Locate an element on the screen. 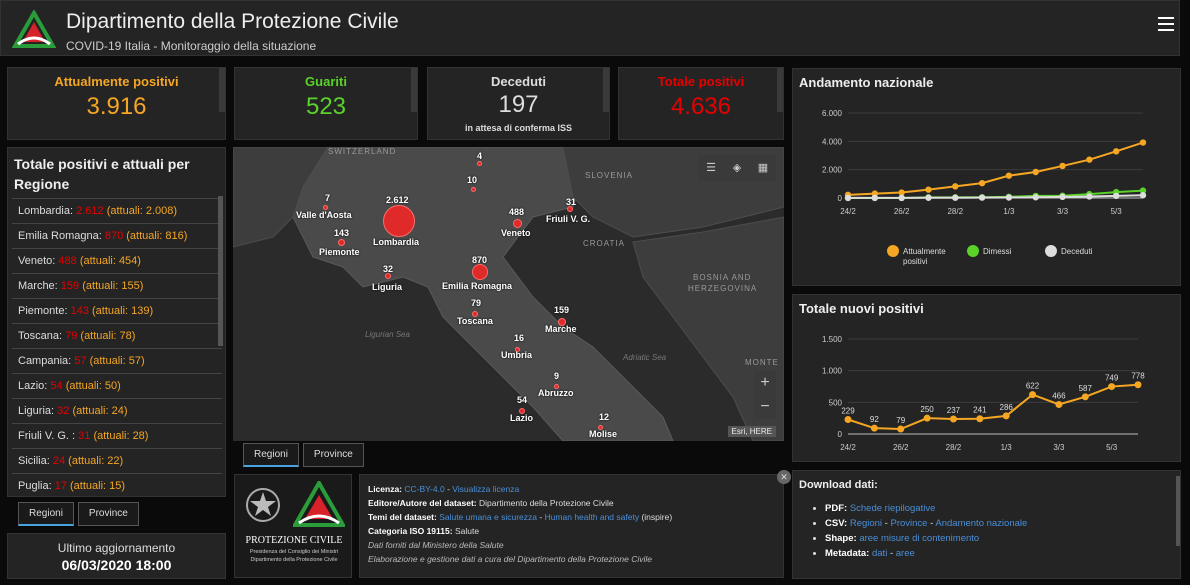 The height and width of the screenshot is (585, 1190). tab-map-regioni: Regioni is located at coordinates (271, 455).